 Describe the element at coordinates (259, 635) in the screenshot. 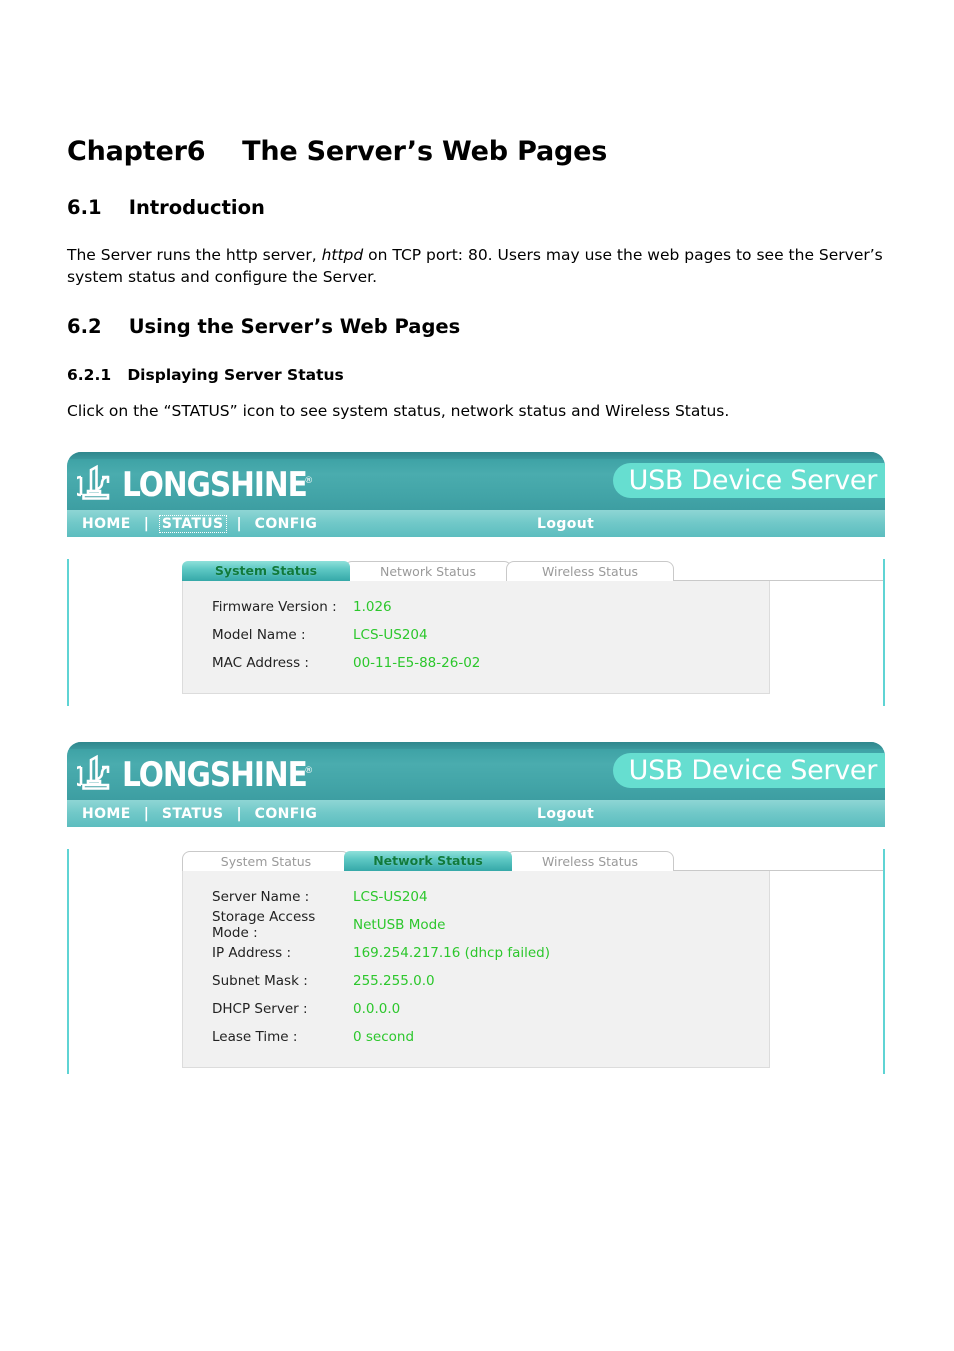

I see `field-label-model-name: Model Name :` at that location.